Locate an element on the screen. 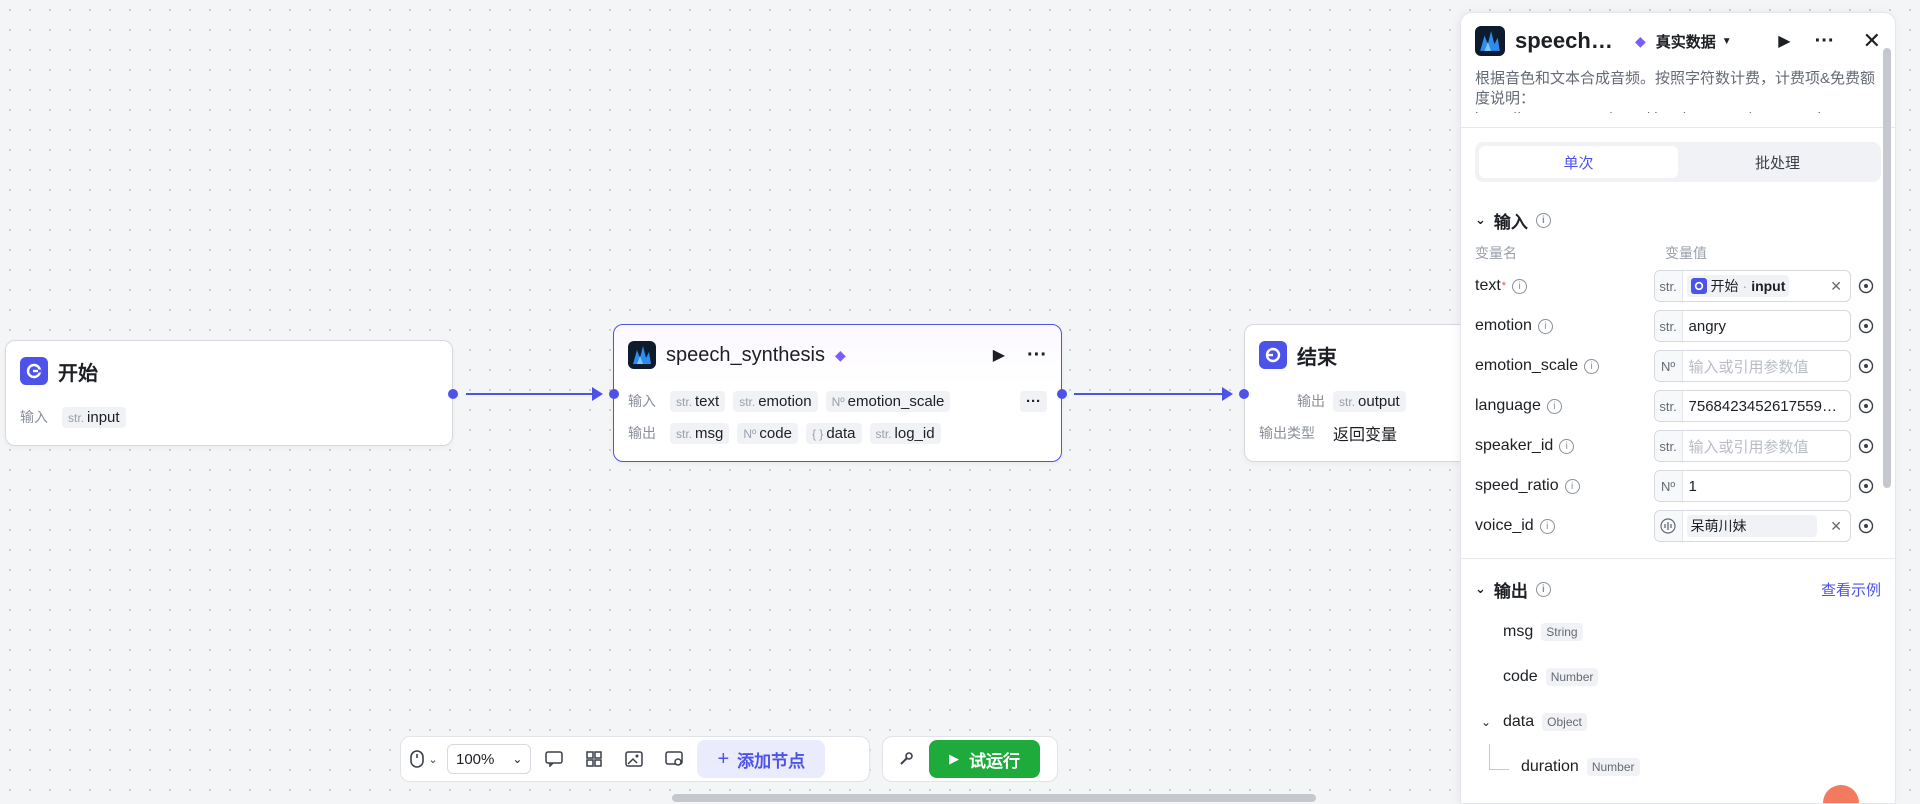 The width and height of the screenshot is (1920, 804). emotion-scale-value-field: Nº 输入或引用参数值 is located at coordinates (1752, 366).